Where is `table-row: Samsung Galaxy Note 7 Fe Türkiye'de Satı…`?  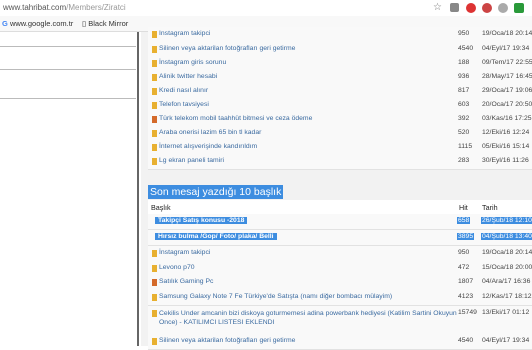 table-row: Samsung Galaxy Note 7 Fe Türkiye'de Satı… is located at coordinates (340, 298).